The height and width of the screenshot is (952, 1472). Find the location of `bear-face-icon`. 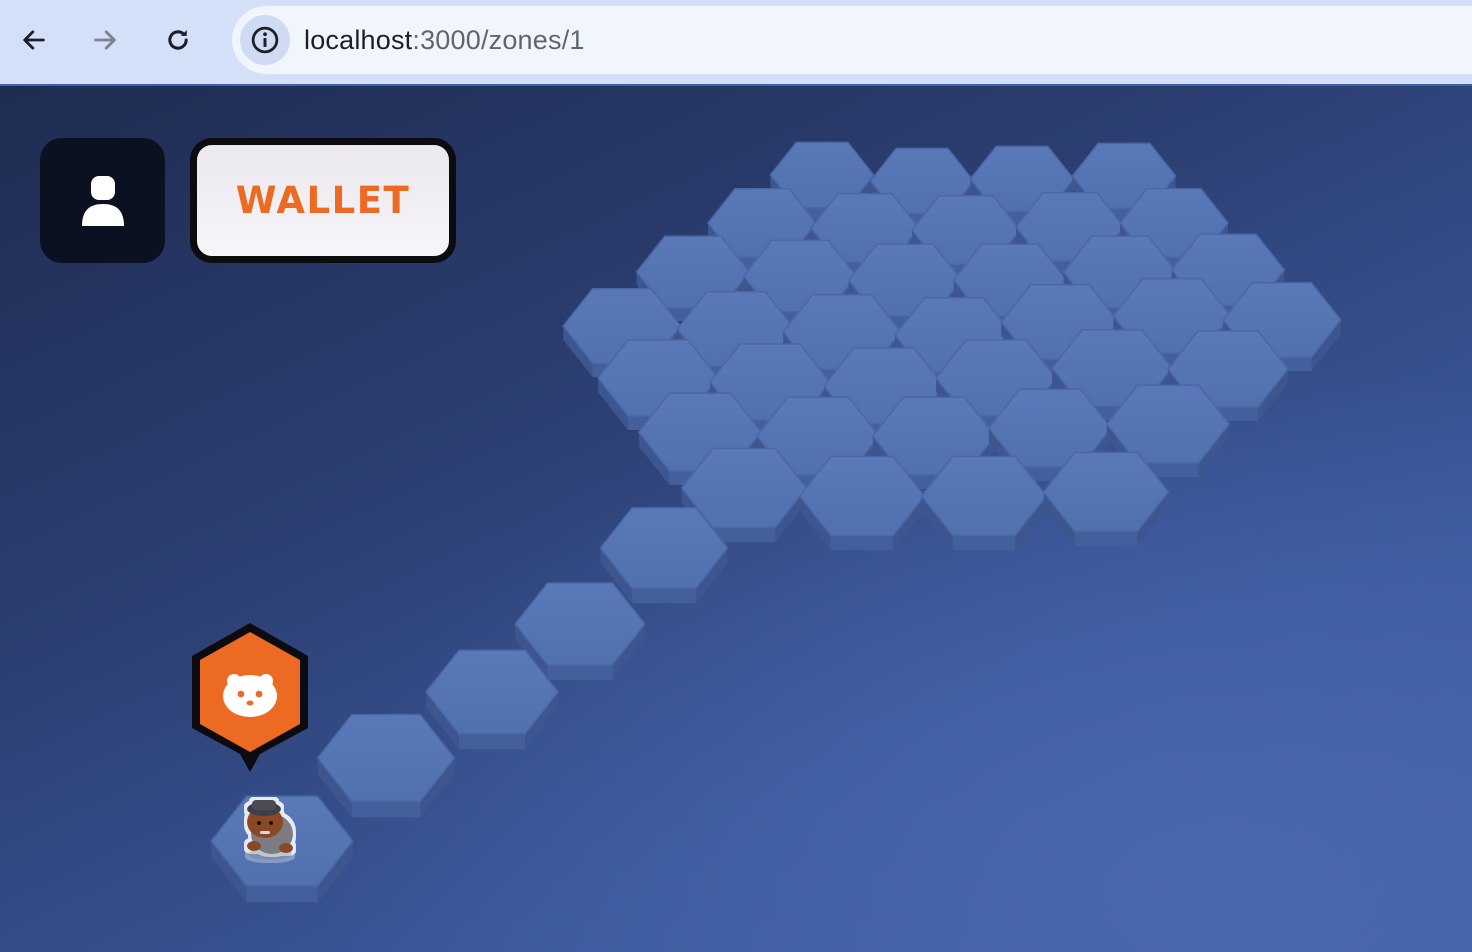

bear-face-icon is located at coordinates (250, 695).